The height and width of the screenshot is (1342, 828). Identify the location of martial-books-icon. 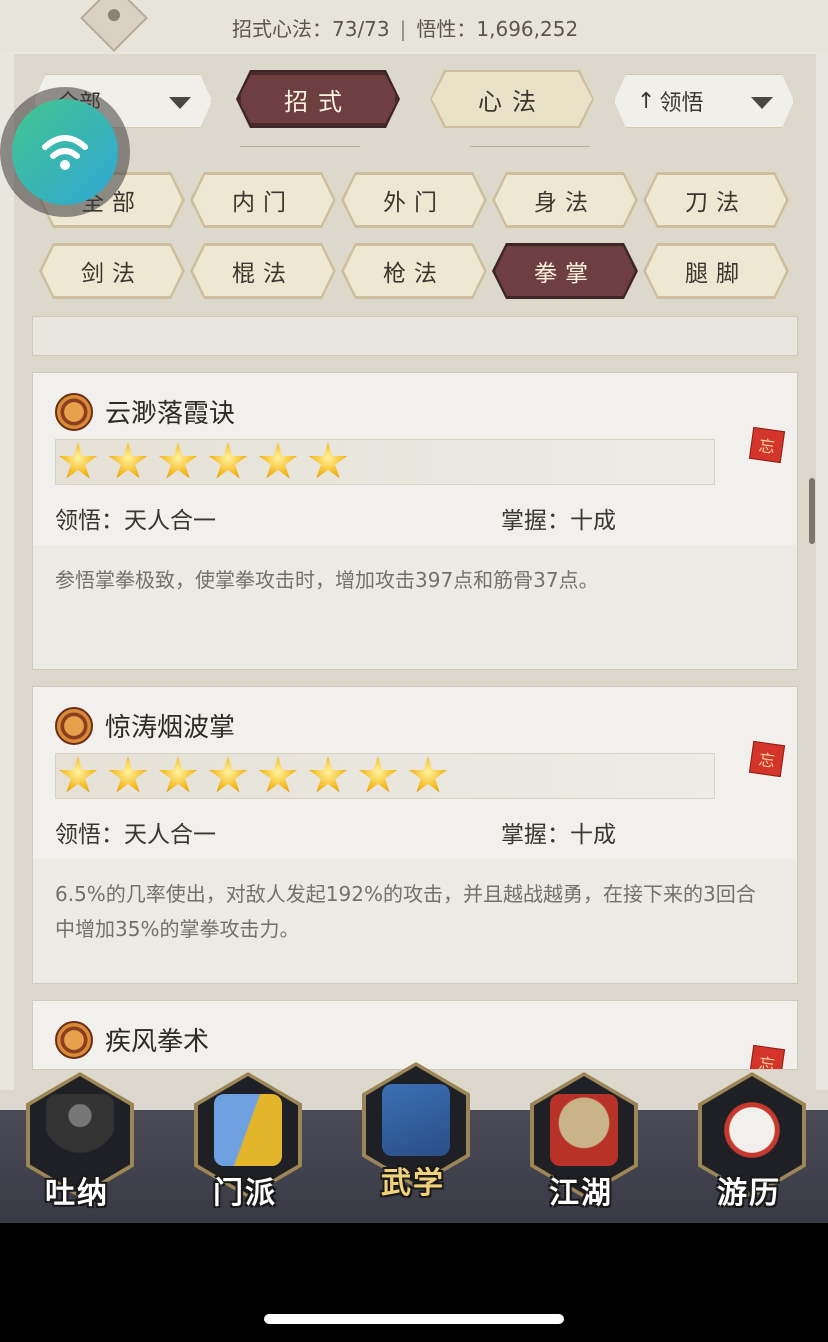
(416, 1120).